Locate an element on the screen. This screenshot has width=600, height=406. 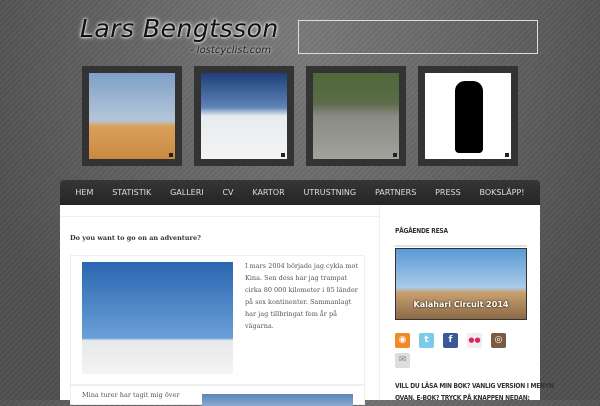
nav-cv: CV is located at coordinates (227, 192).